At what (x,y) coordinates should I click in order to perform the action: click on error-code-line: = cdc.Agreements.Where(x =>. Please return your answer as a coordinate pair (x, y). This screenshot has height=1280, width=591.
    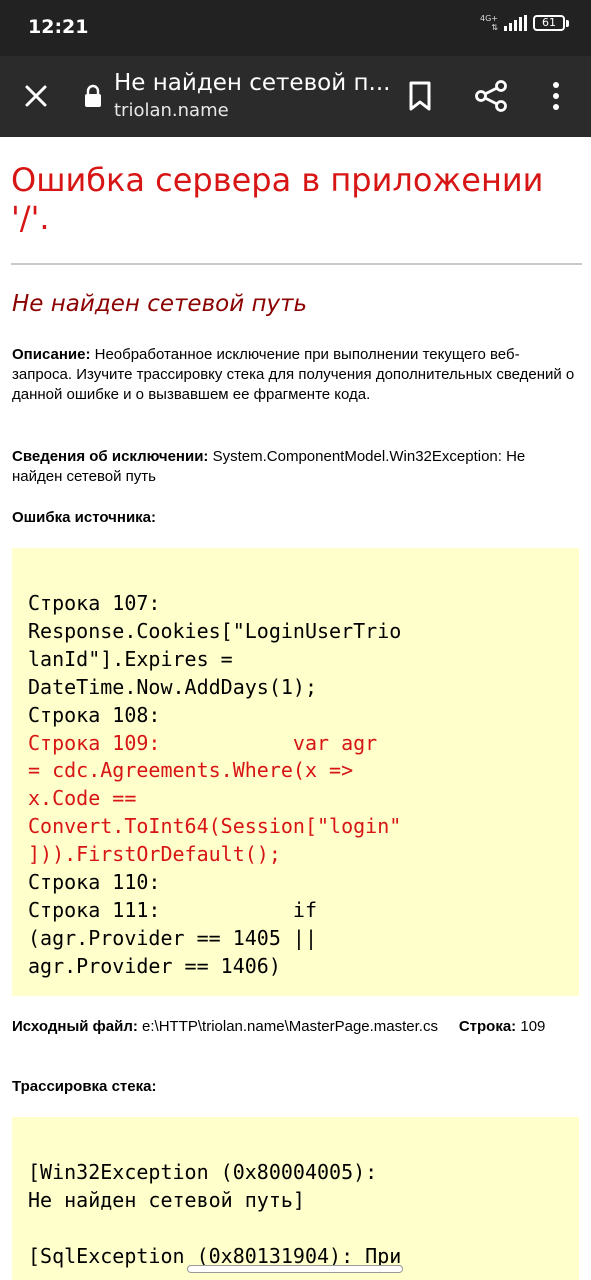
    Looking at the image, I should click on (191, 770).